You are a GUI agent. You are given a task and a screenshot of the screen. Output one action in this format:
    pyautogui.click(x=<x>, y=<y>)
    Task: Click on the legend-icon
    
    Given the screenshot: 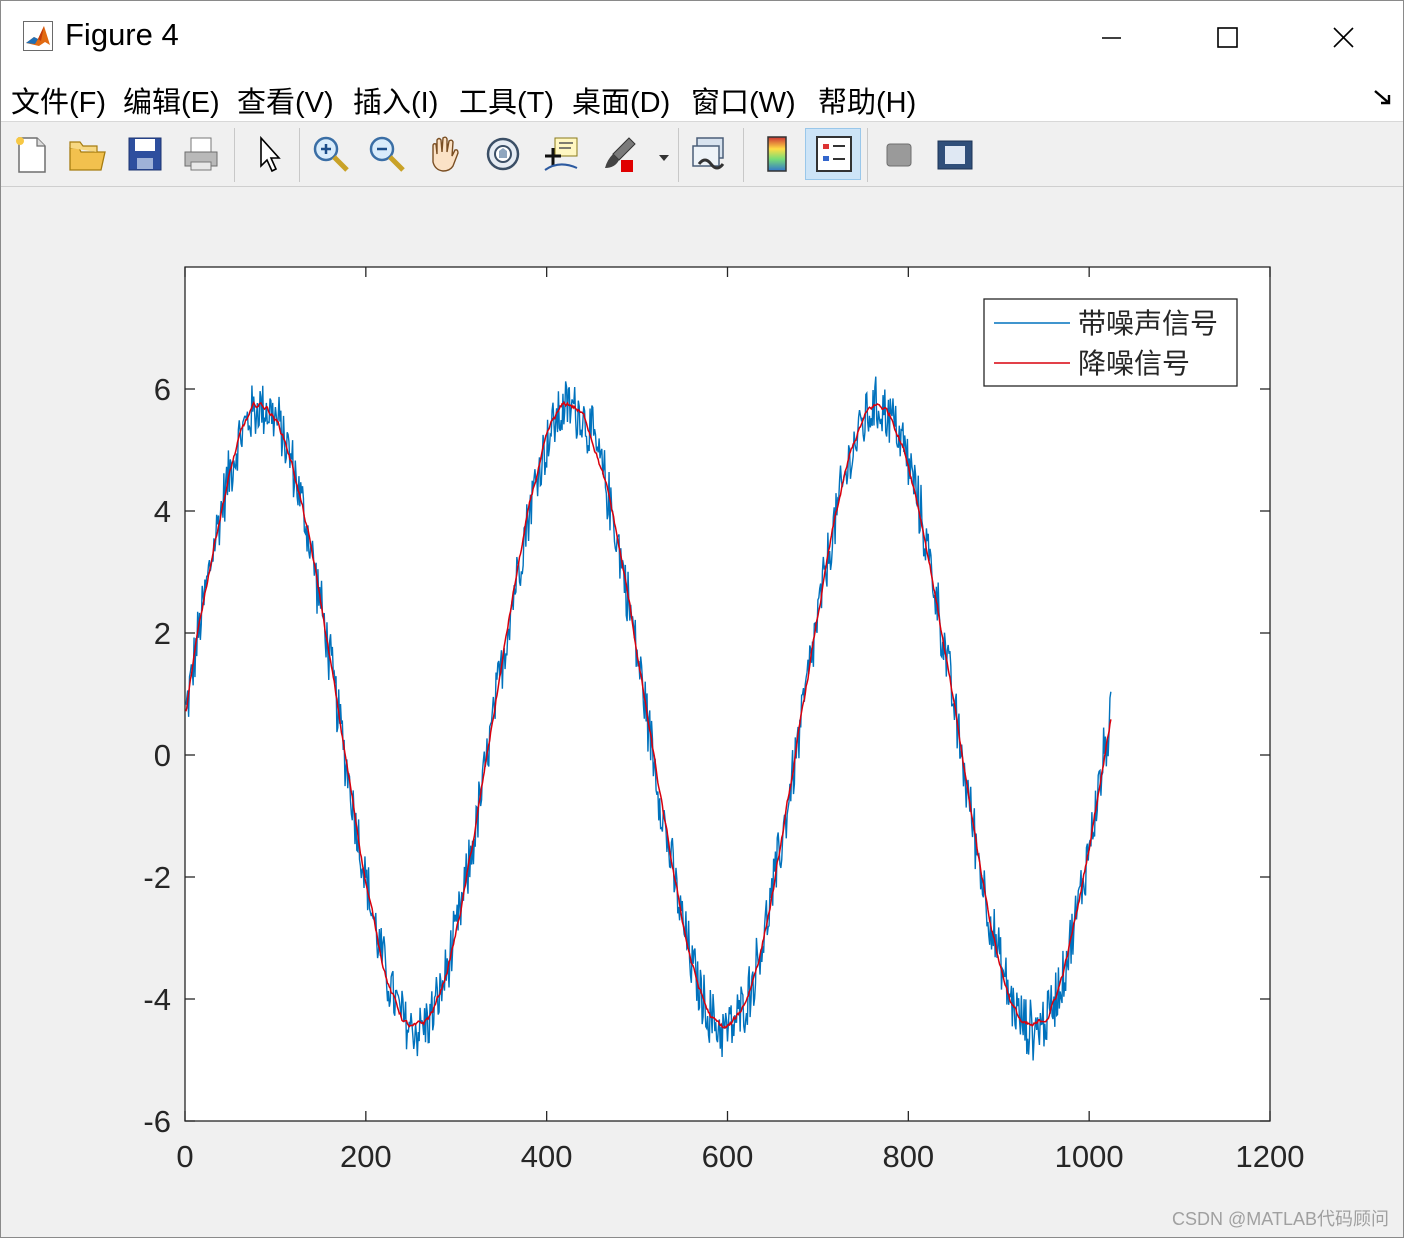 What is the action you would take?
    pyautogui.click(x=834, y=154)
    